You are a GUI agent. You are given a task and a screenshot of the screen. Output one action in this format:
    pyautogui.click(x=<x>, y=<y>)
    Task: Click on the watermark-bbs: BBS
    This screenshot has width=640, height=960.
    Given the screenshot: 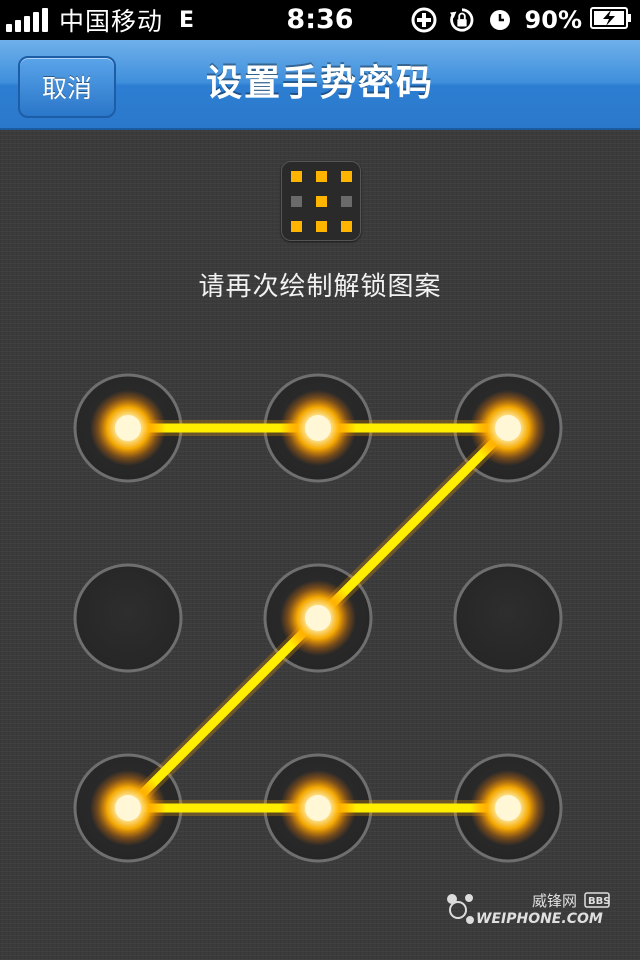 What is the action you would take?
    pyautogui.click(x=599, y=901)
    